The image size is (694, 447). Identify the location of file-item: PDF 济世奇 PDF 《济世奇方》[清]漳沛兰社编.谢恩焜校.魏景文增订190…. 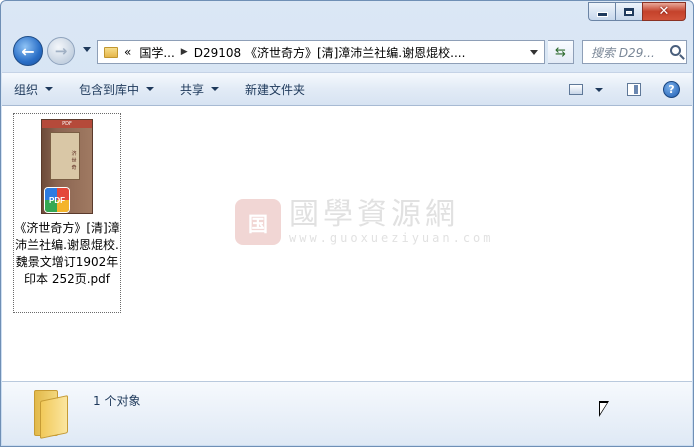
(67, 213).